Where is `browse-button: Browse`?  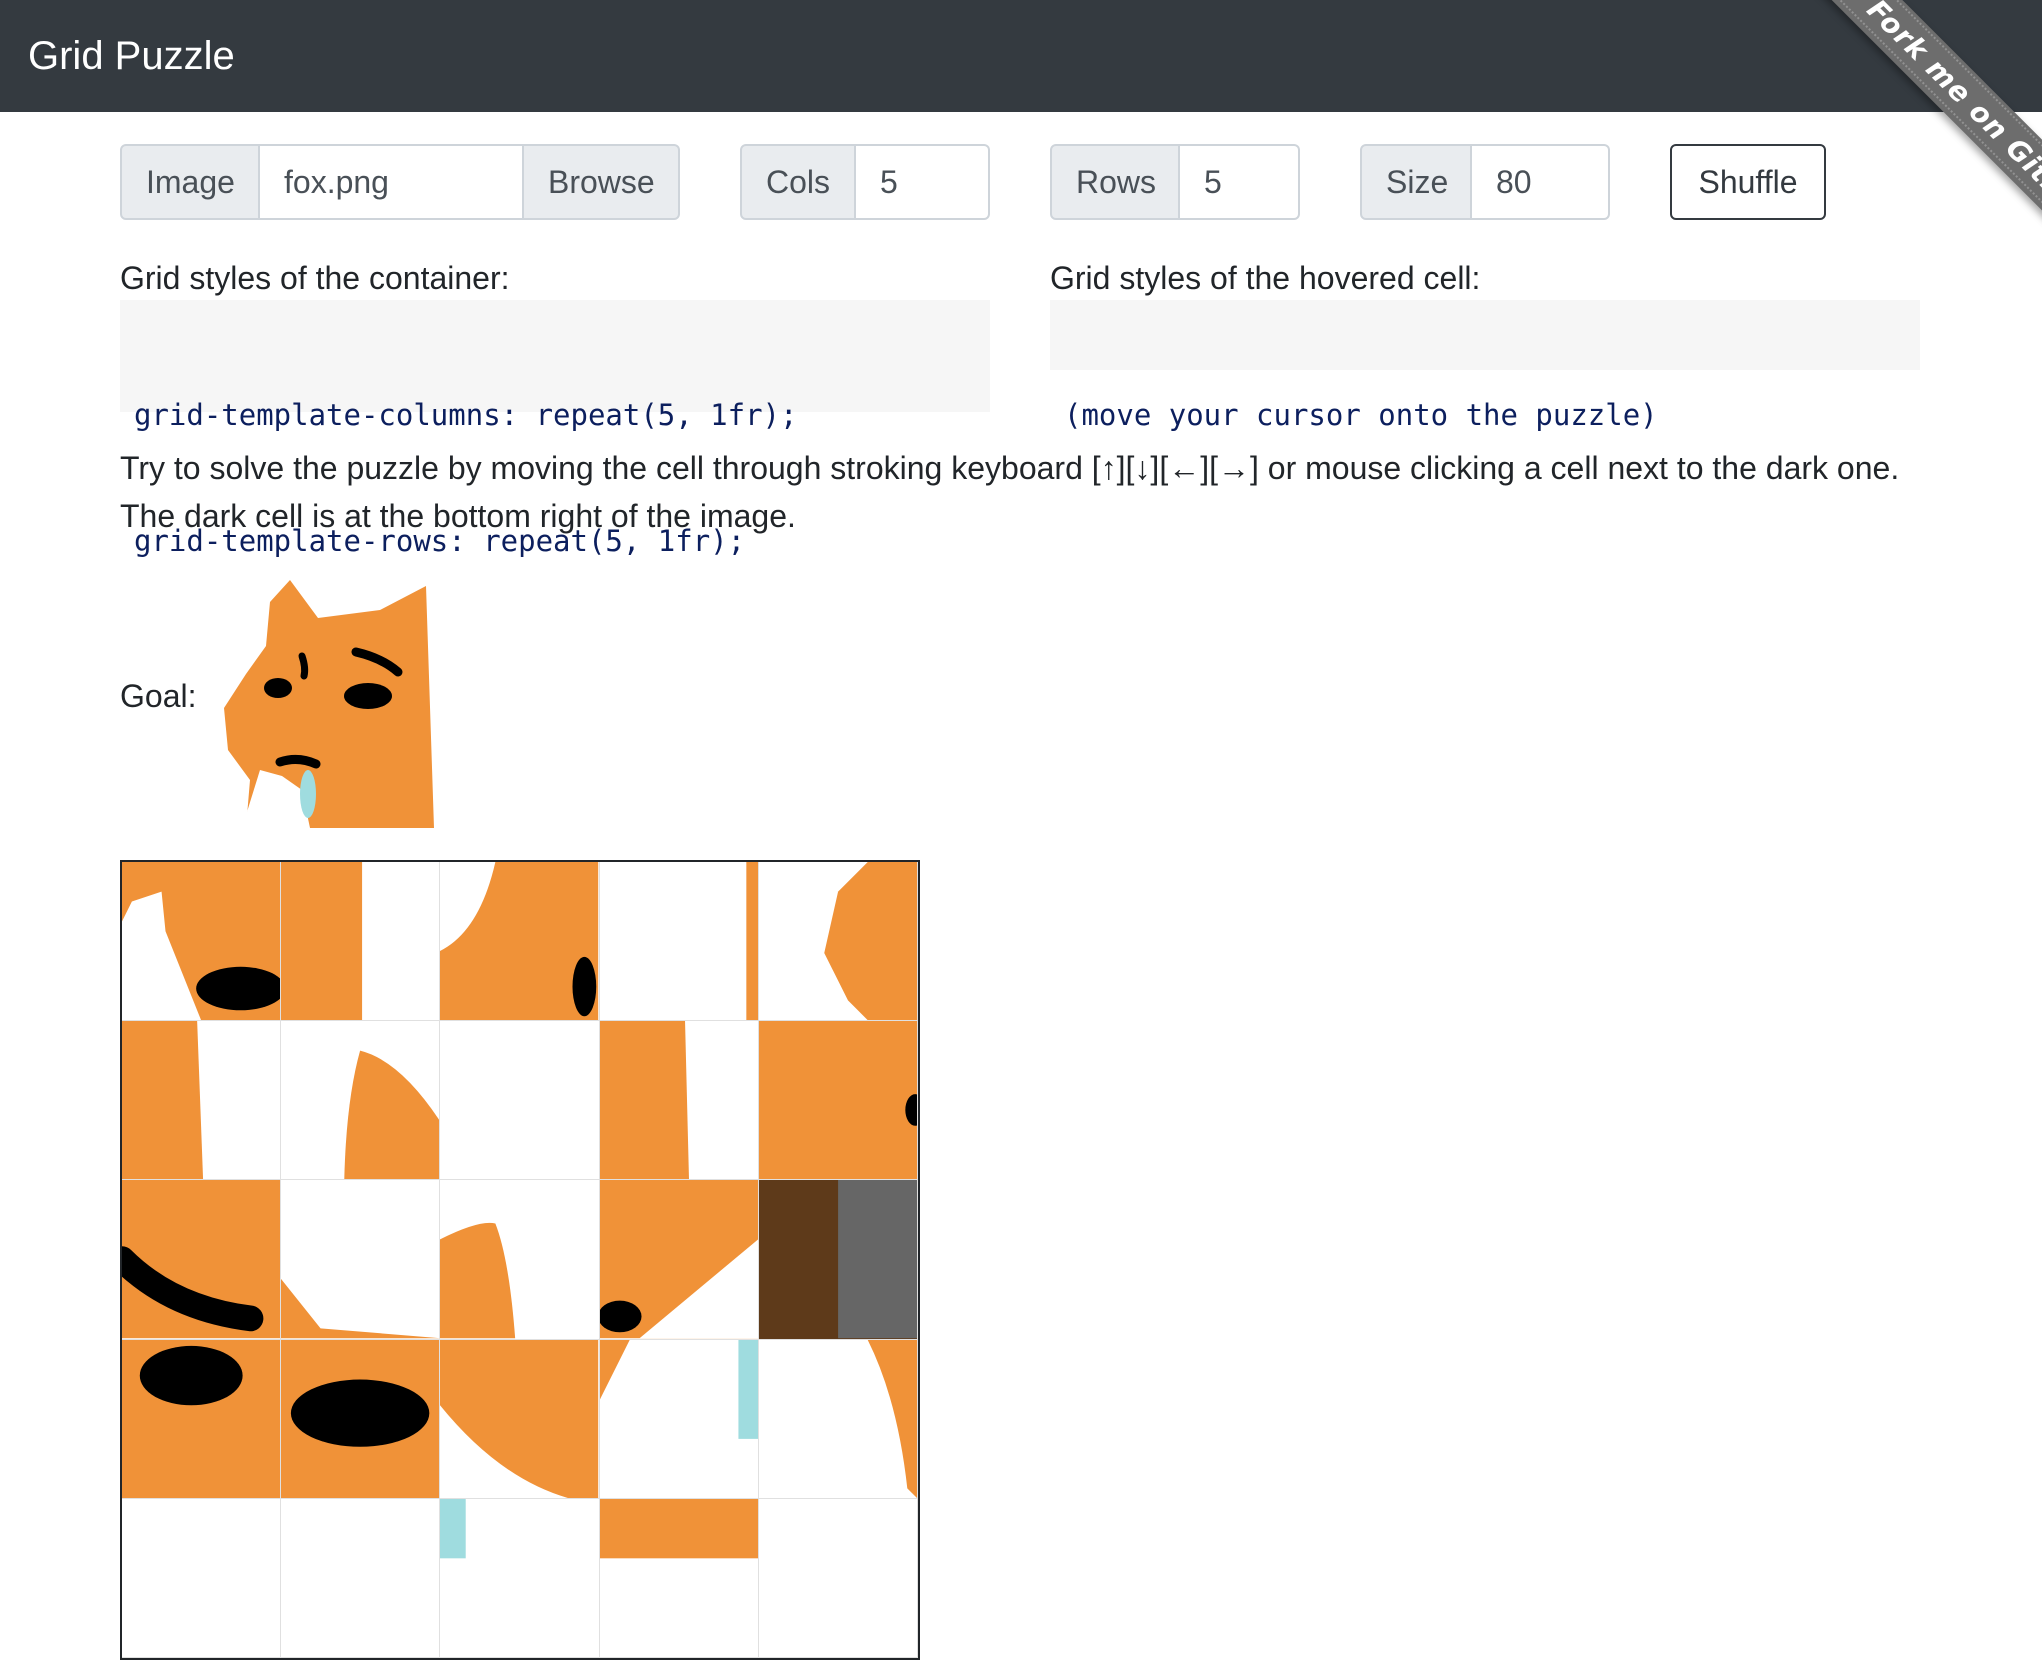 browse-button: Browse is located at coordinates (602, 182).